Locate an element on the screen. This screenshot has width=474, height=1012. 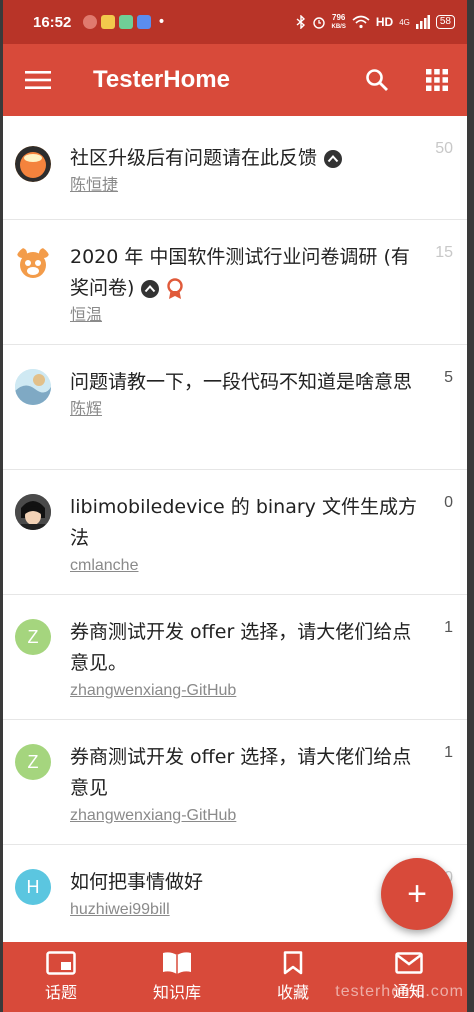
grid-icon is located at coordinates (437, 80).